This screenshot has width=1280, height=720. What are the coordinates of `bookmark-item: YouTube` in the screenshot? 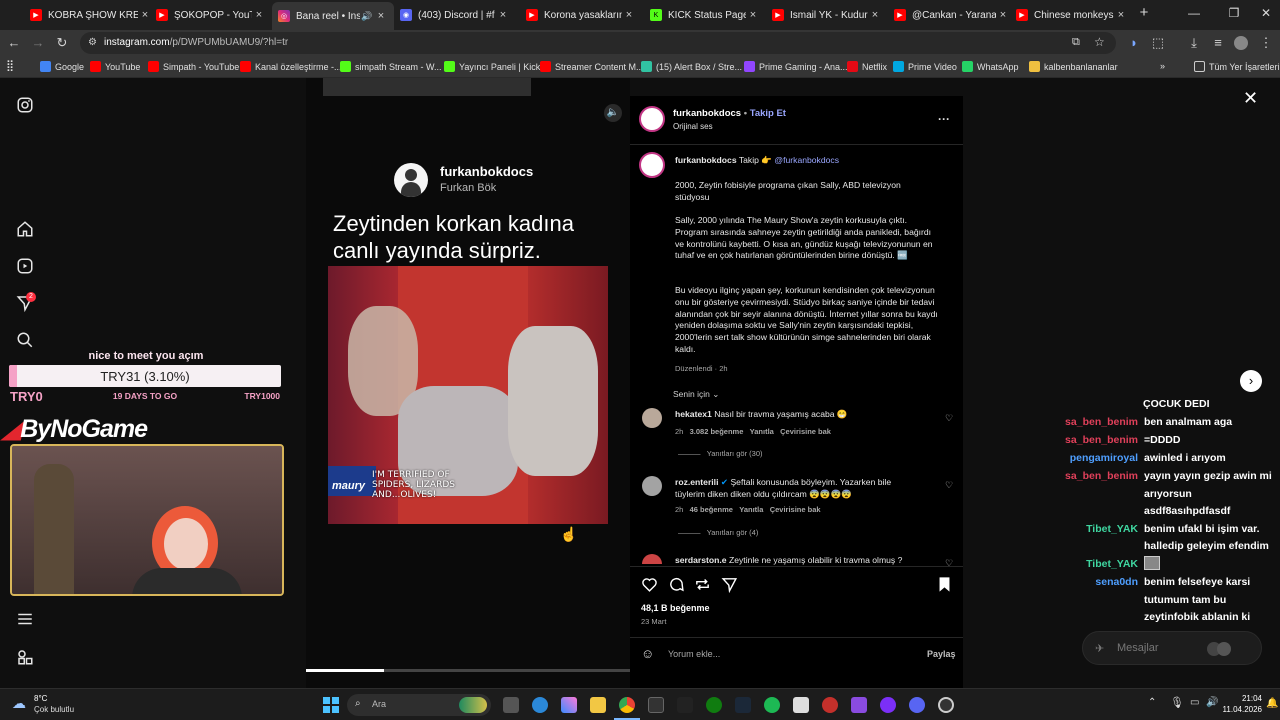 It's located at (115, 66).